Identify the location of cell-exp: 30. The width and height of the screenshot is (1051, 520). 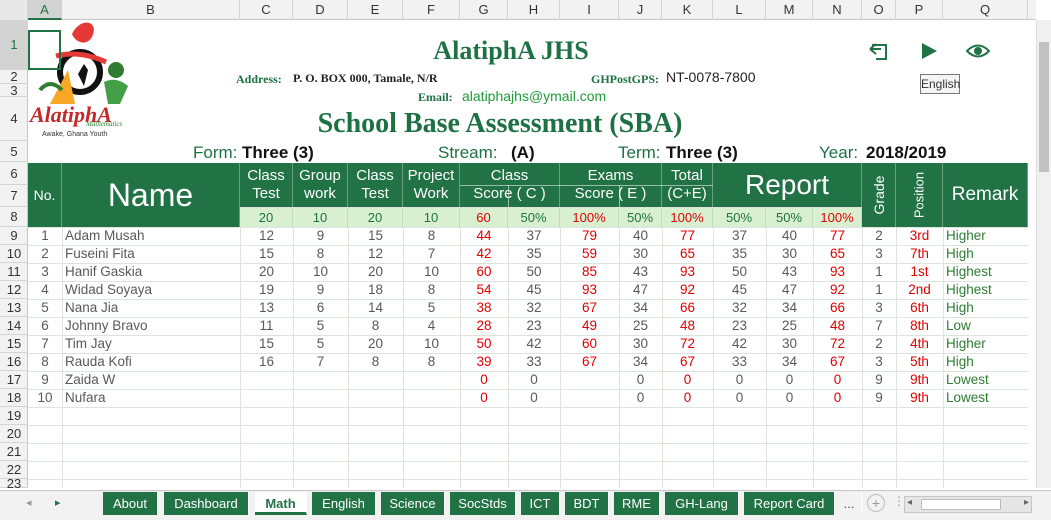
(640, 344).